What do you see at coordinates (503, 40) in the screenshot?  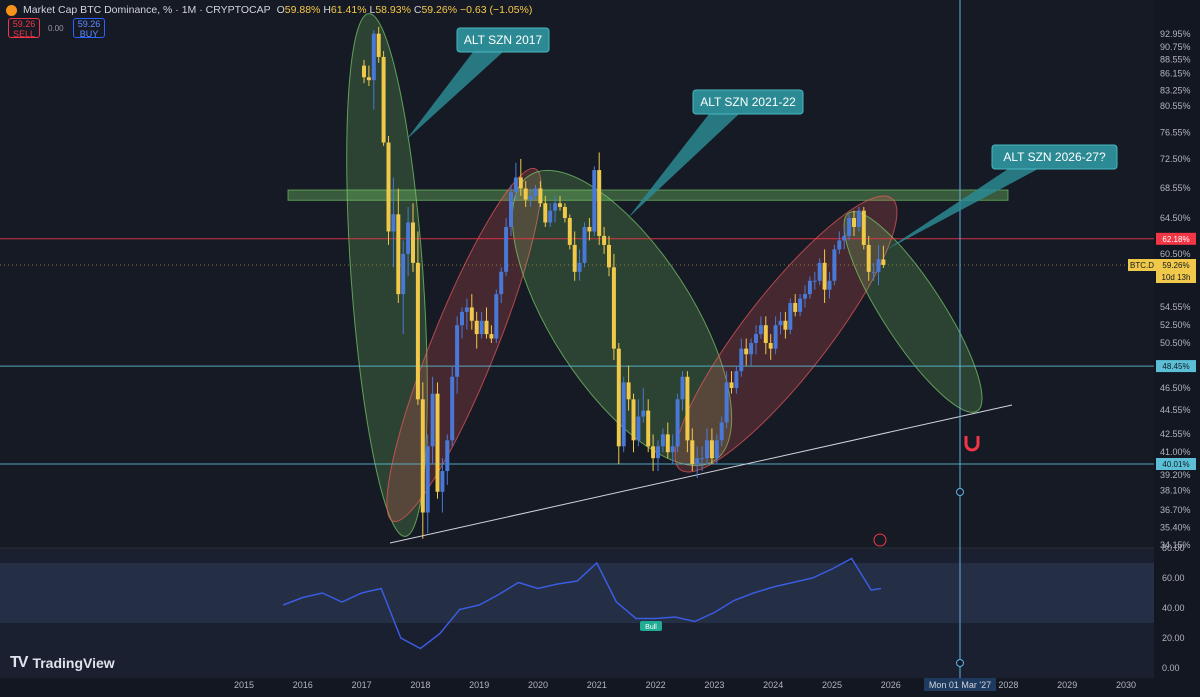 I see `callout-label: ALT SZN 2017` at bounding box center [503, 40].